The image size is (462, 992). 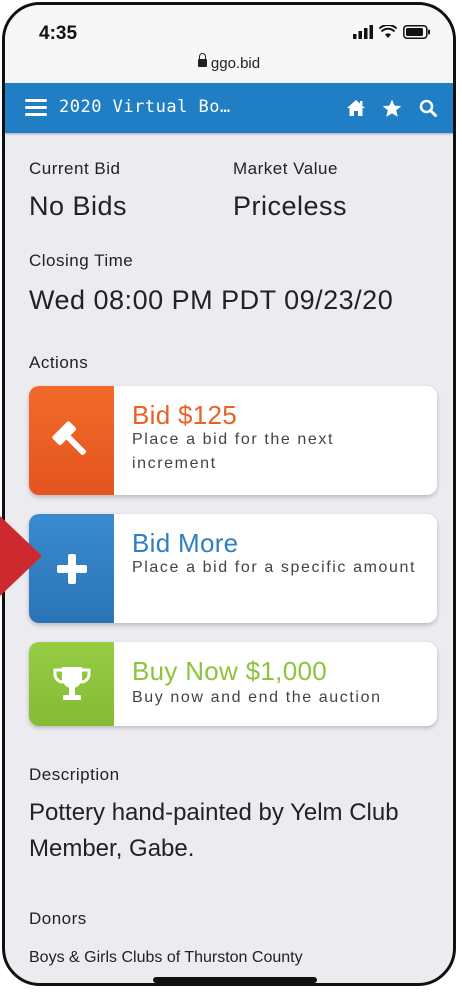 I want to click on url-bar: ggo.bid, so click(x=229, y=62).